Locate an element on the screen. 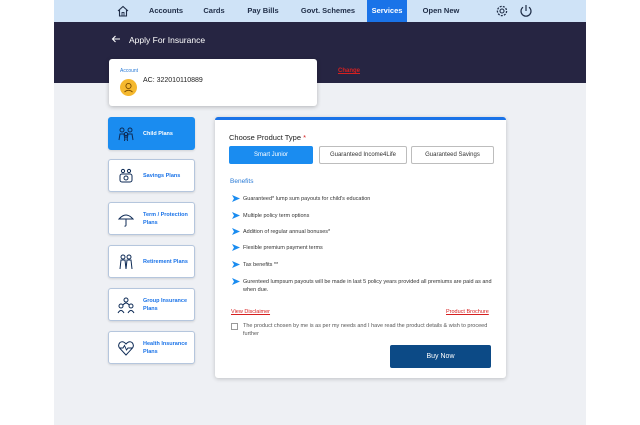 The image size is (640, 425). nav-services: Services is located at coordinates (387, 11).